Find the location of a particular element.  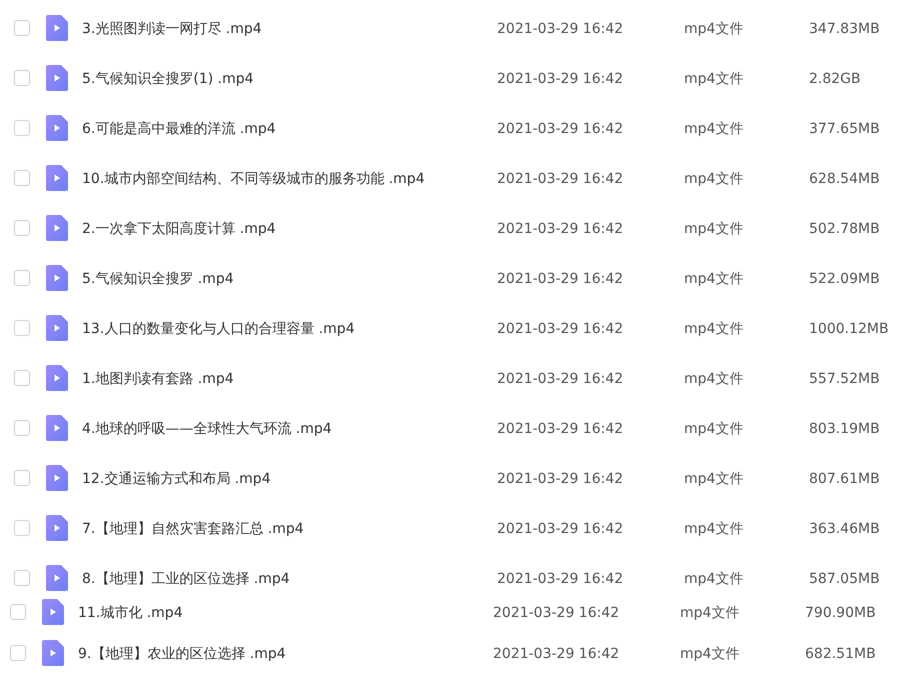

file-size: 522.09MB is located at coordinates (844, 279).